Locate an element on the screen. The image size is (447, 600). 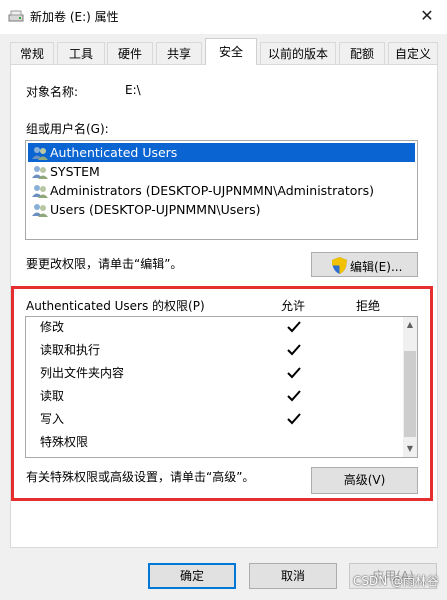
object-name-label: 对象名称: is located at coordinates (52, 92).